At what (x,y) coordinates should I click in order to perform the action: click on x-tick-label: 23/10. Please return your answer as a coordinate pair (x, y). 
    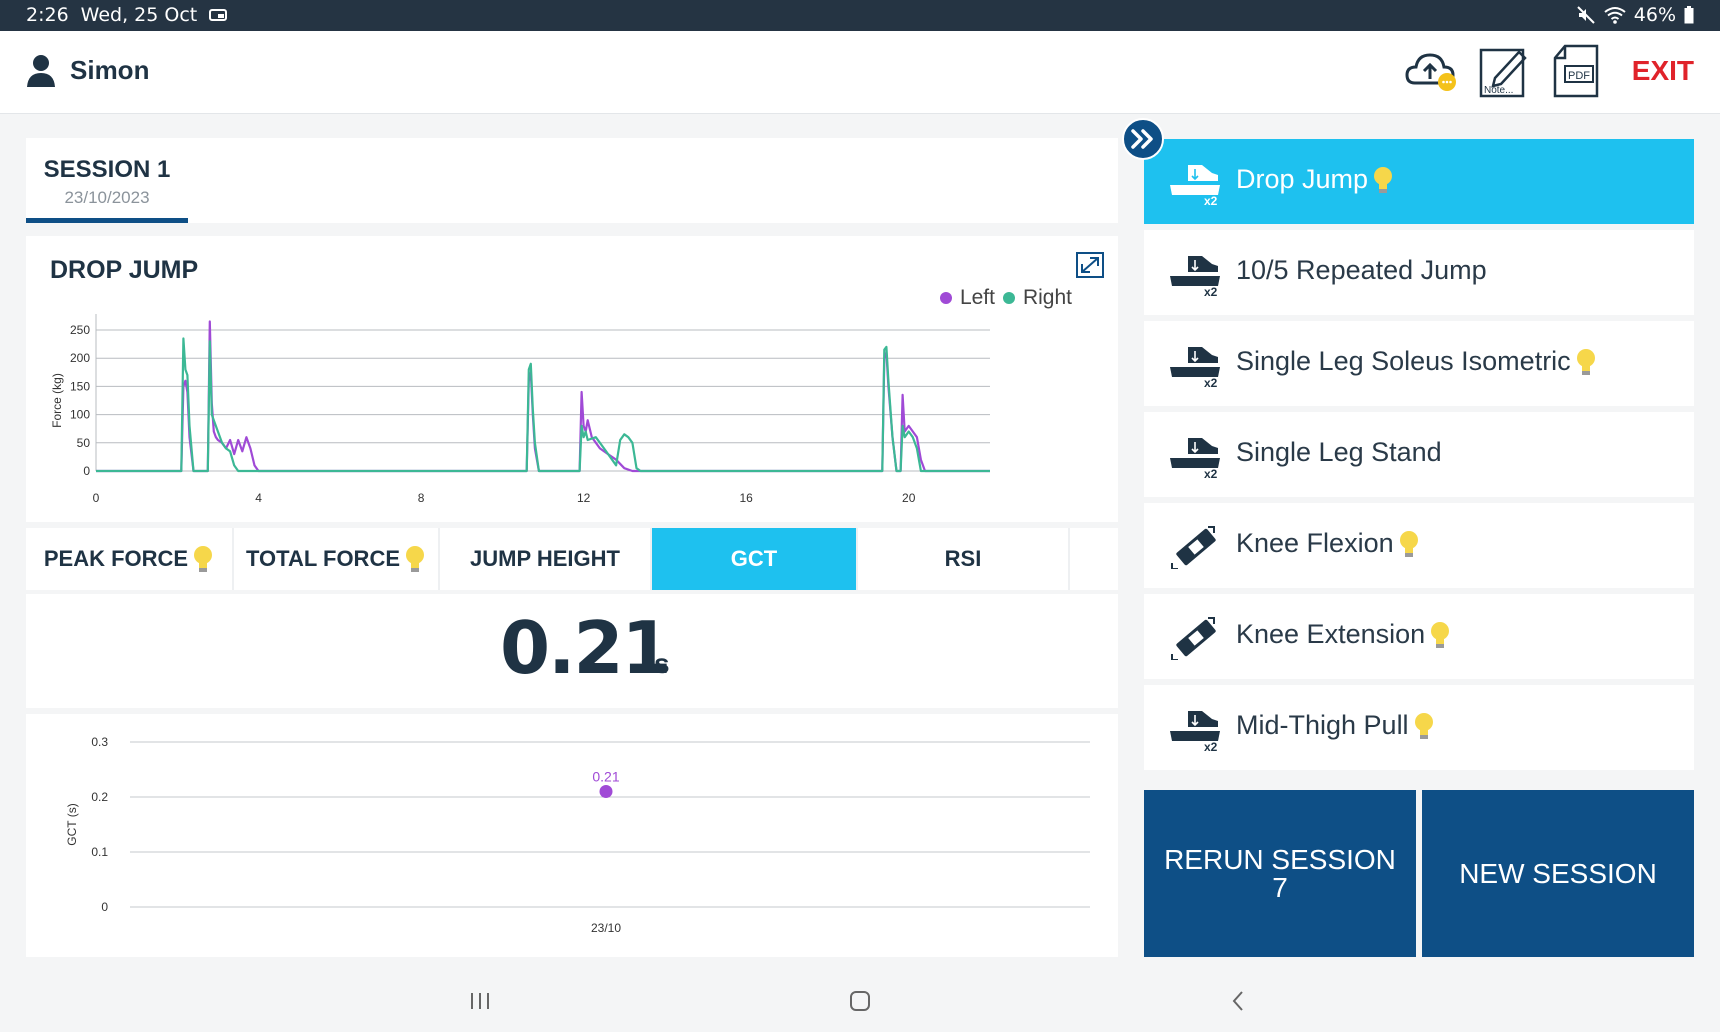
    Looking at the image, I should click on (606, 928).